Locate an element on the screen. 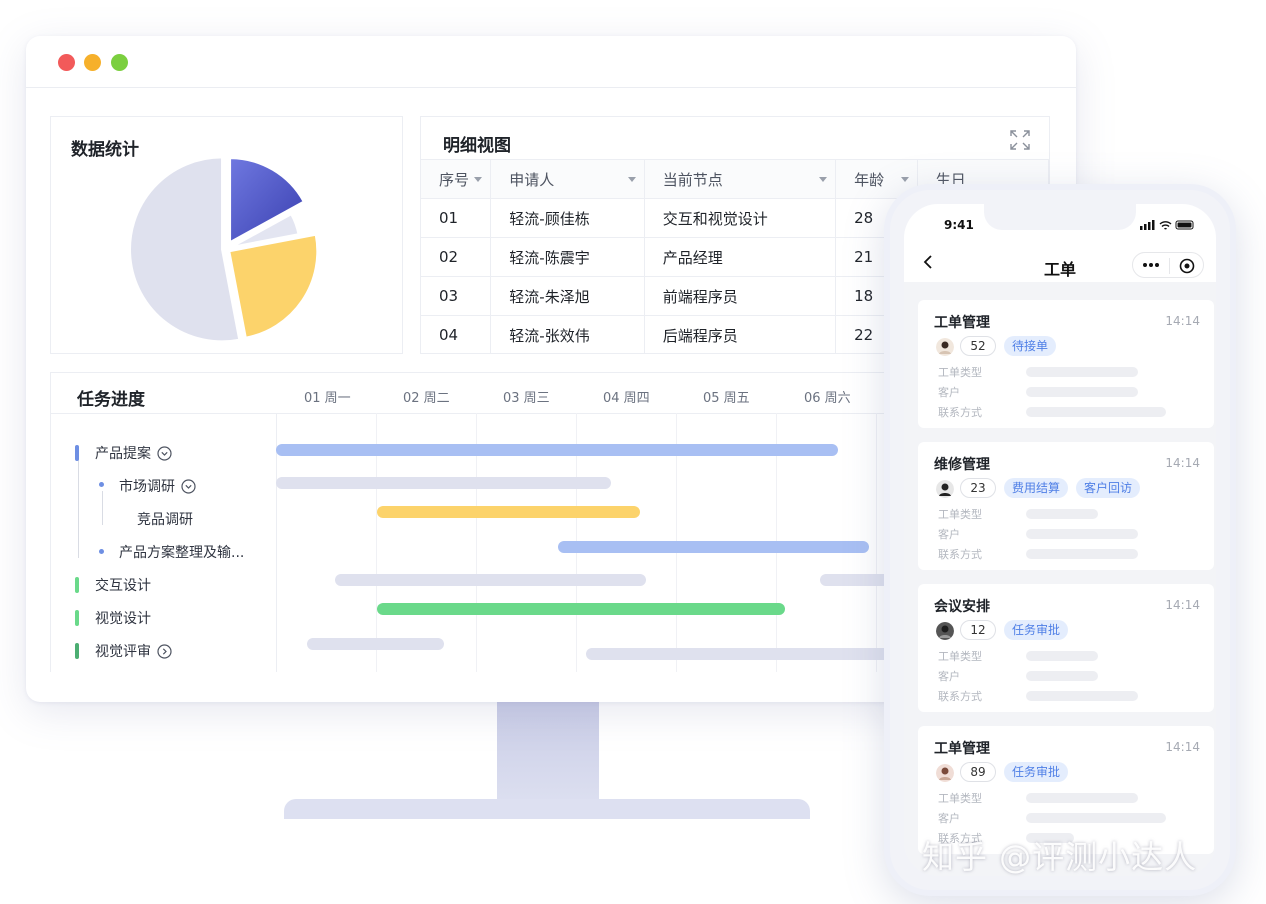  column-header-label: 序号 is located at coordinates (454, 179).